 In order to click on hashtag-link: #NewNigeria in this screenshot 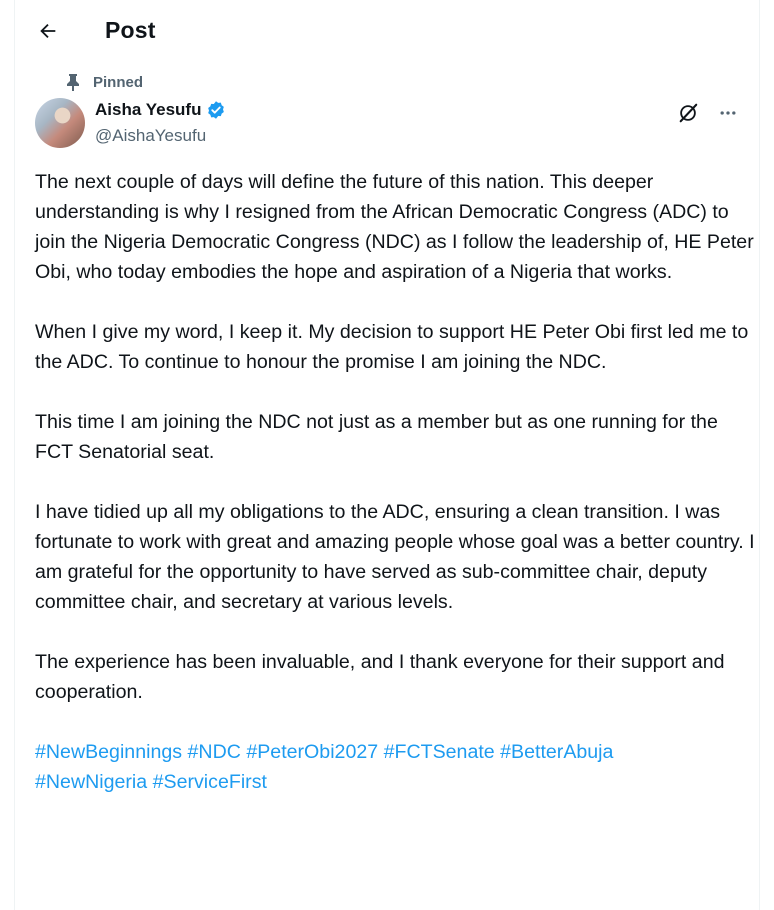, I will do `click(91, 782)`.